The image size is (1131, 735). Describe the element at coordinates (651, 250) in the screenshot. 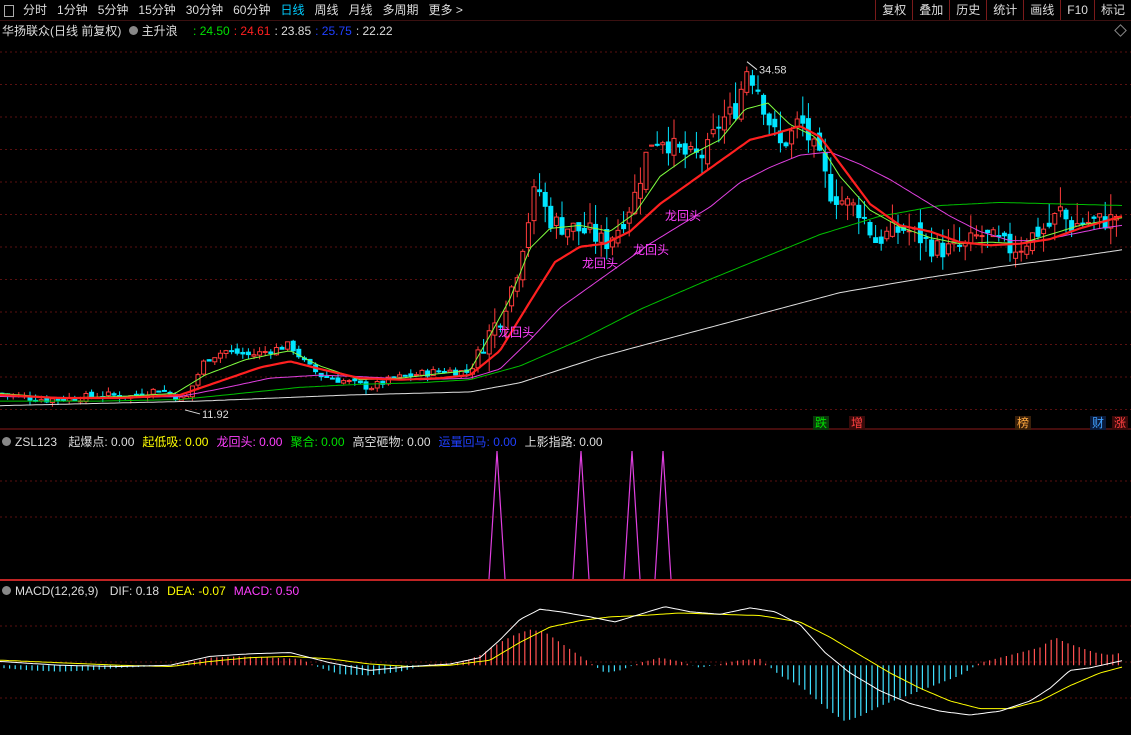

I see `dragon-label-2: 龙回头` at that location.